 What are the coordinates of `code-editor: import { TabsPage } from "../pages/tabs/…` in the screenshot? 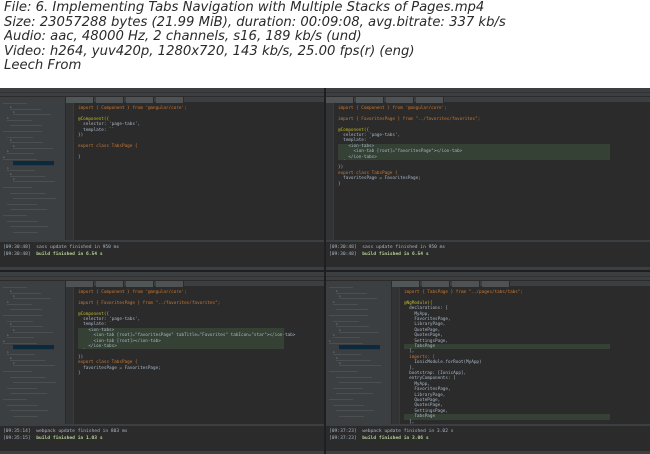 It's located at (525, 355).